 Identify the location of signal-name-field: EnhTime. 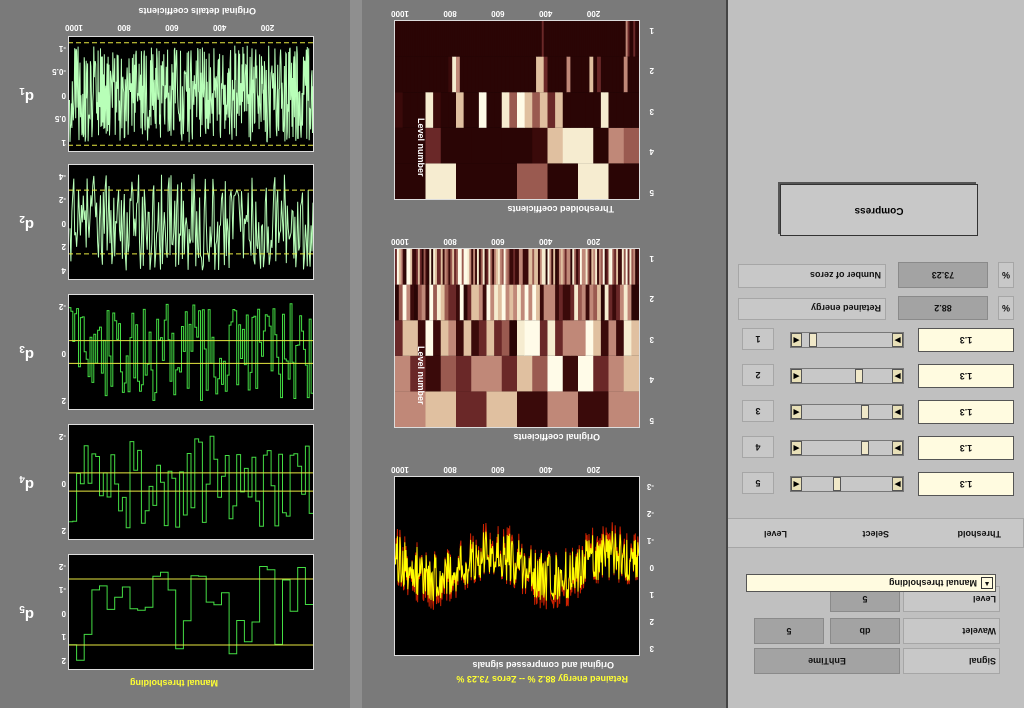
(827, 661).